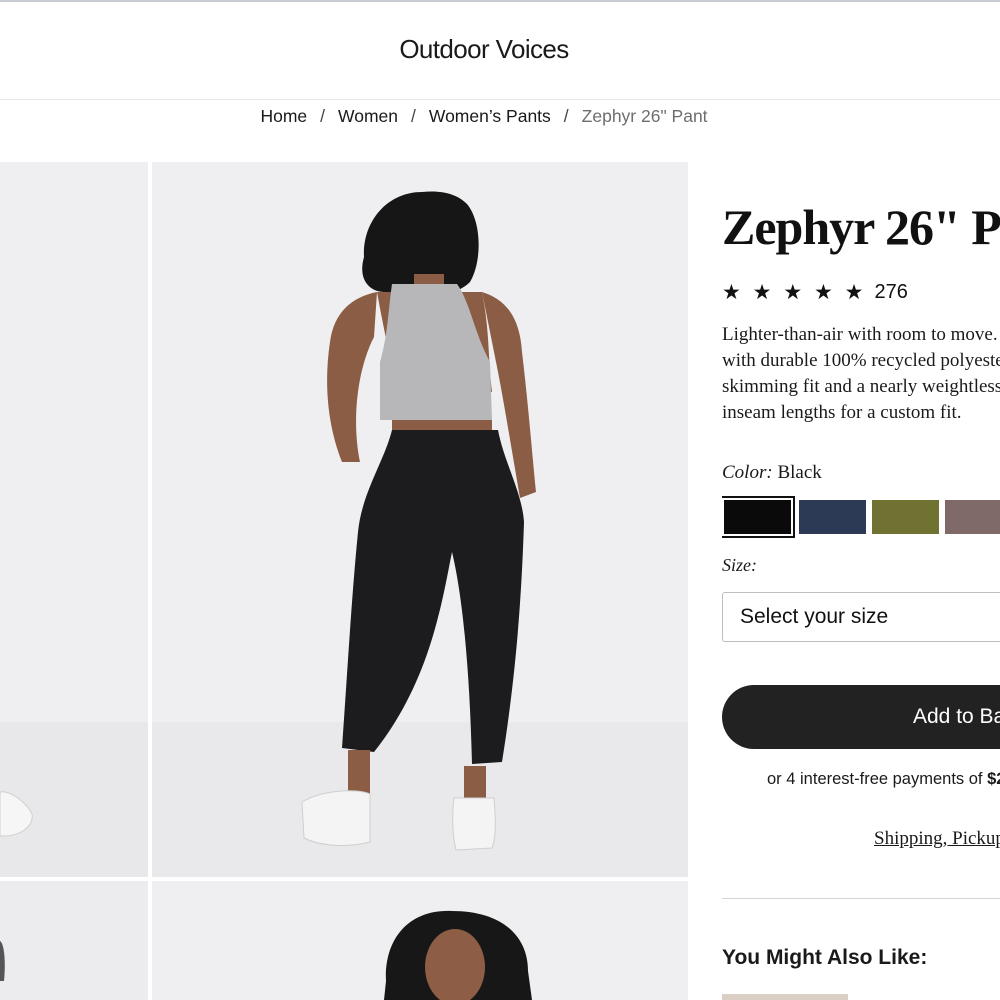  What do you see at coordinates (368, 116) in the screenshot?
I see `breadcrumb-women: Women` at bounding box center [368, 116].